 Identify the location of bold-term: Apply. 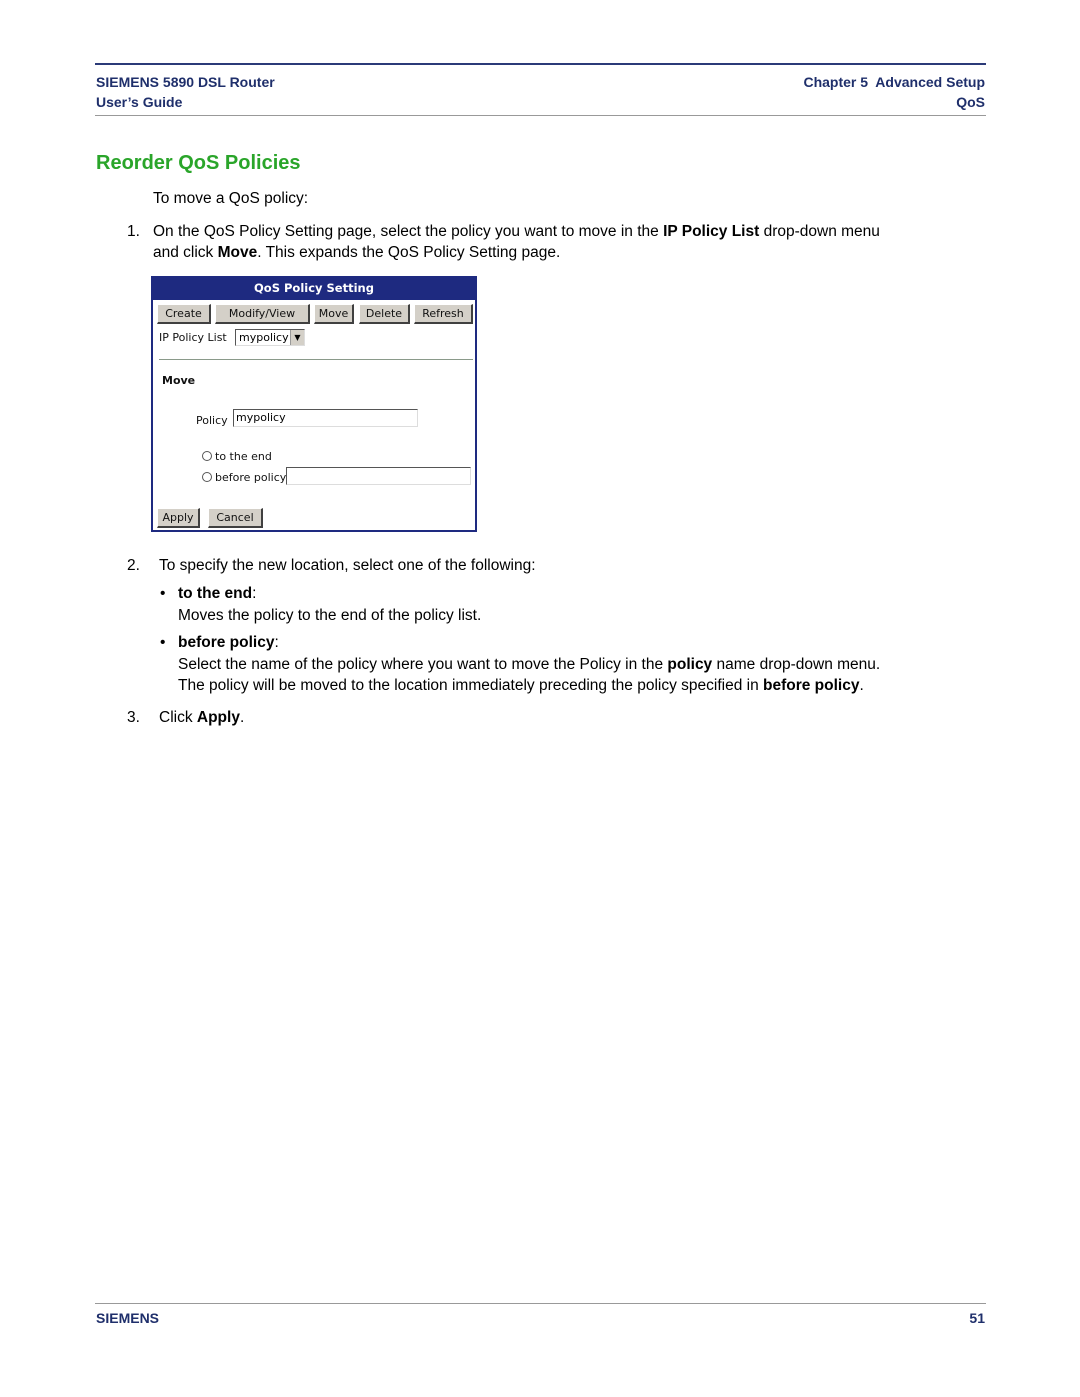
(218, 717).